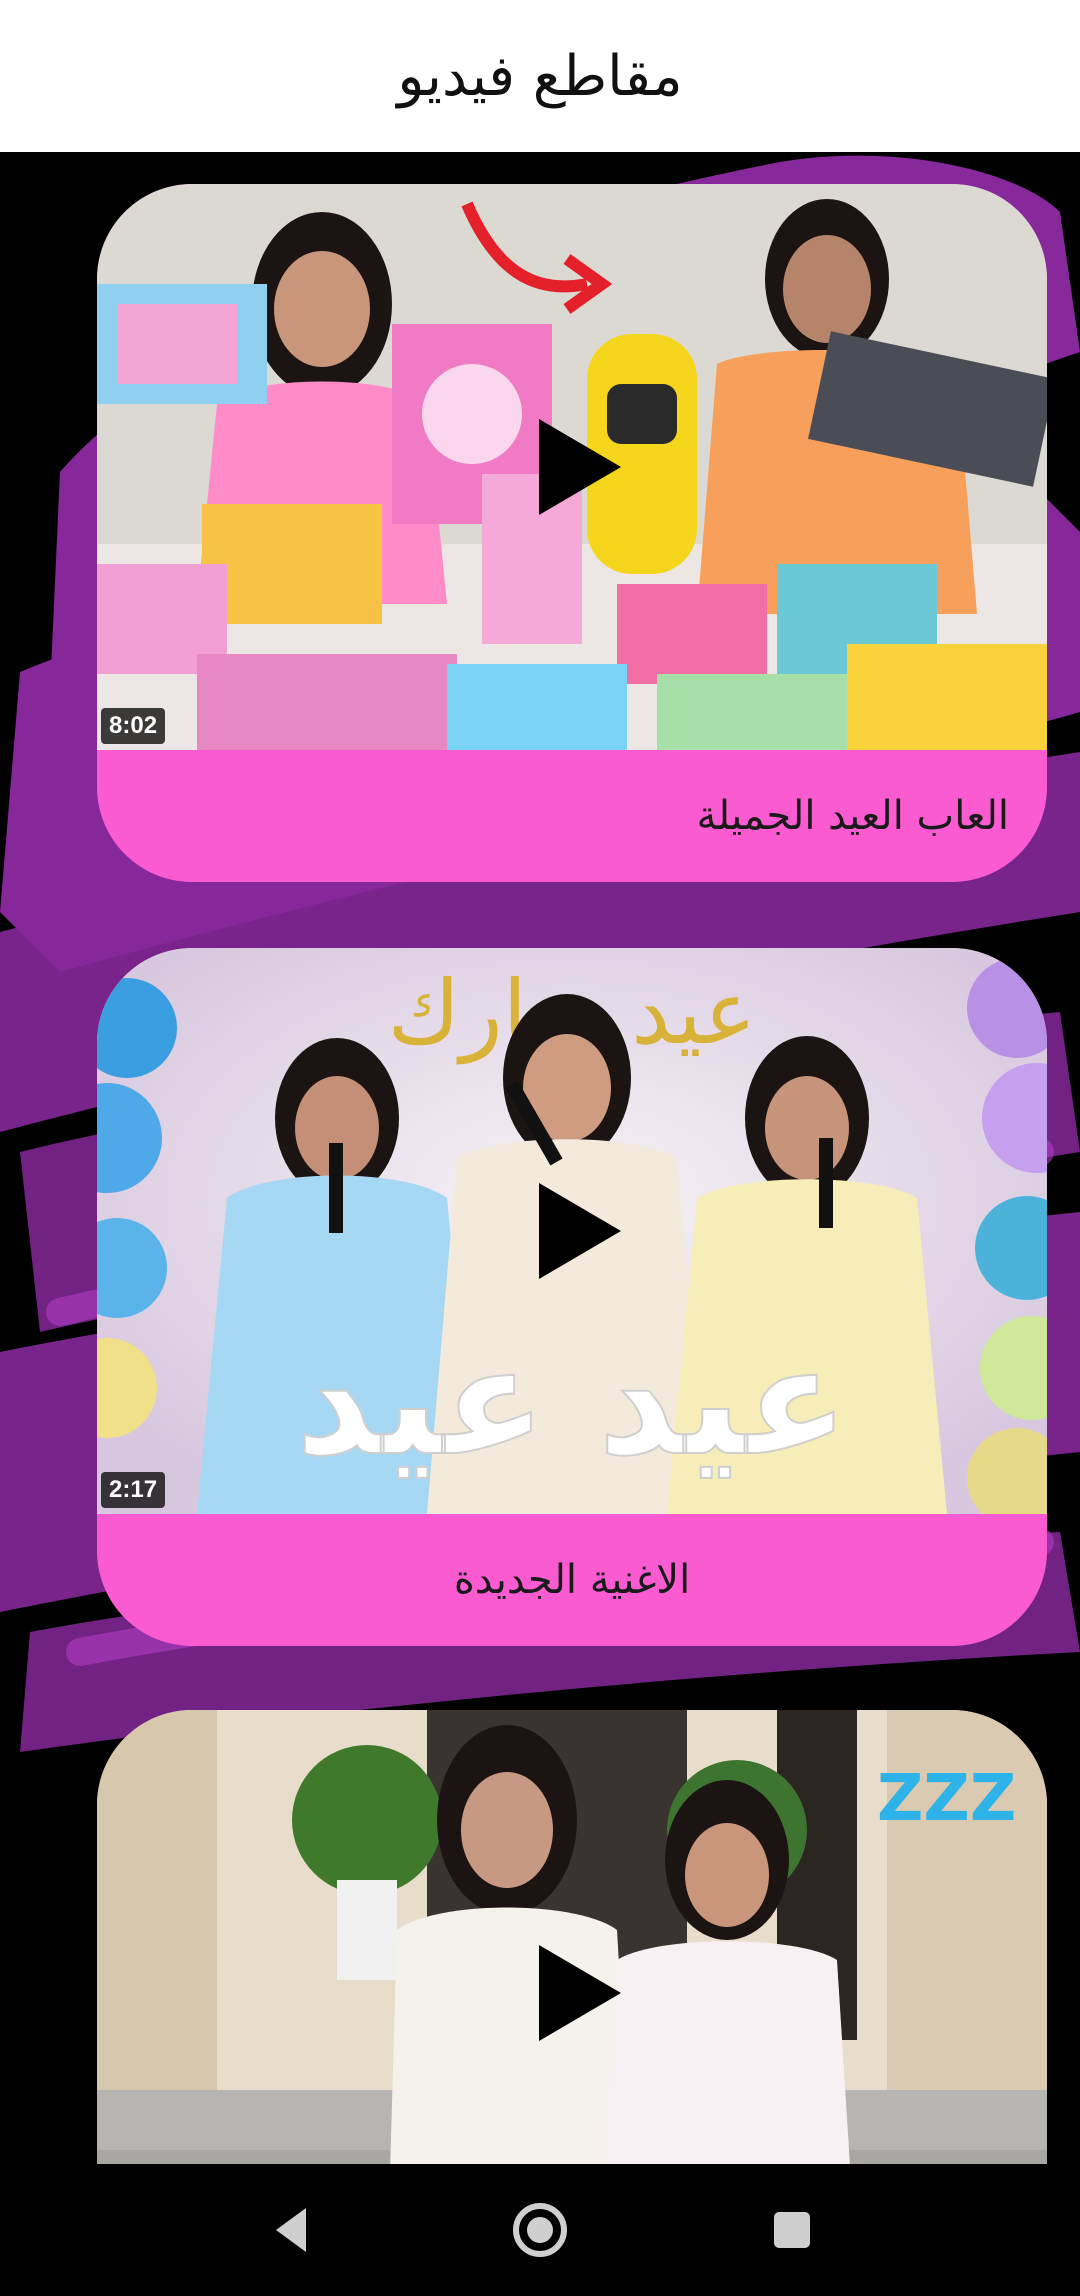 Image resolution: width=1080 pixels, height=2296 pixels. What do you see at coordinates (946, 1799) in the screenshot?
I see `sleep-zzz-art: ZZZ` at bounding box center [946, 1799].